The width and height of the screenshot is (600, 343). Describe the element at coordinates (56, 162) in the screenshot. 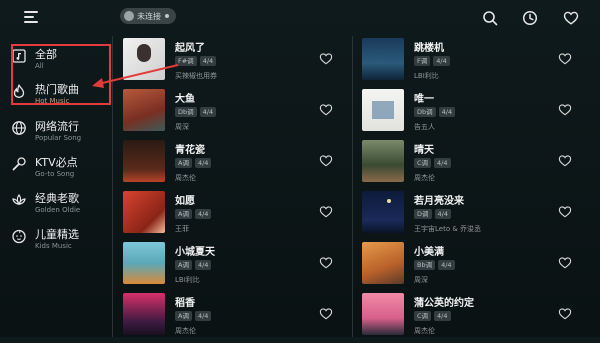

I see `sidebar-item-label: KTV必点` at that location.